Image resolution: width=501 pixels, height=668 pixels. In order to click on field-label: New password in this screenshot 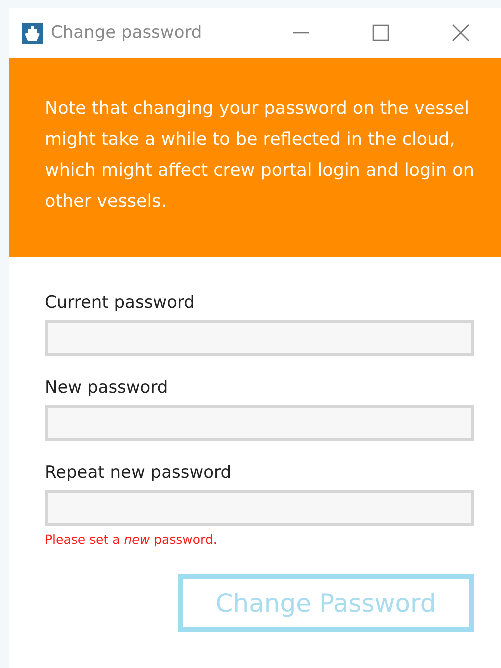, I will do `click(107, 388)`.